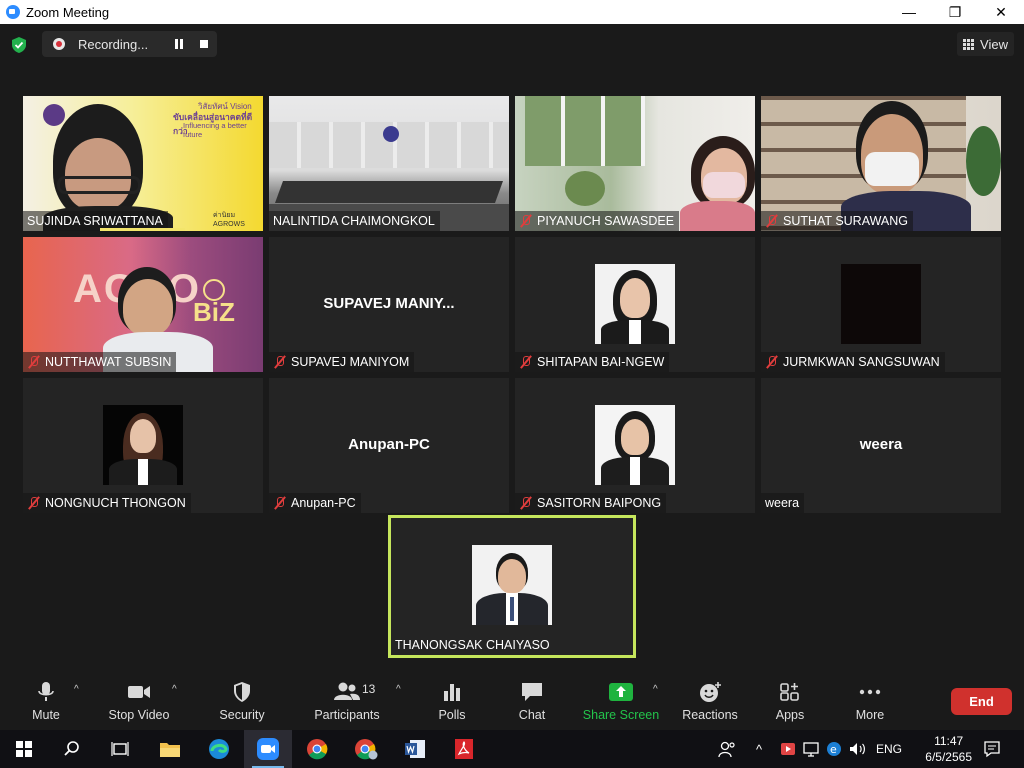 This screenshot has width=1024, height=768. I want to click on participant-name: SUJINDA SRIWATTANA, so click(95, 221).